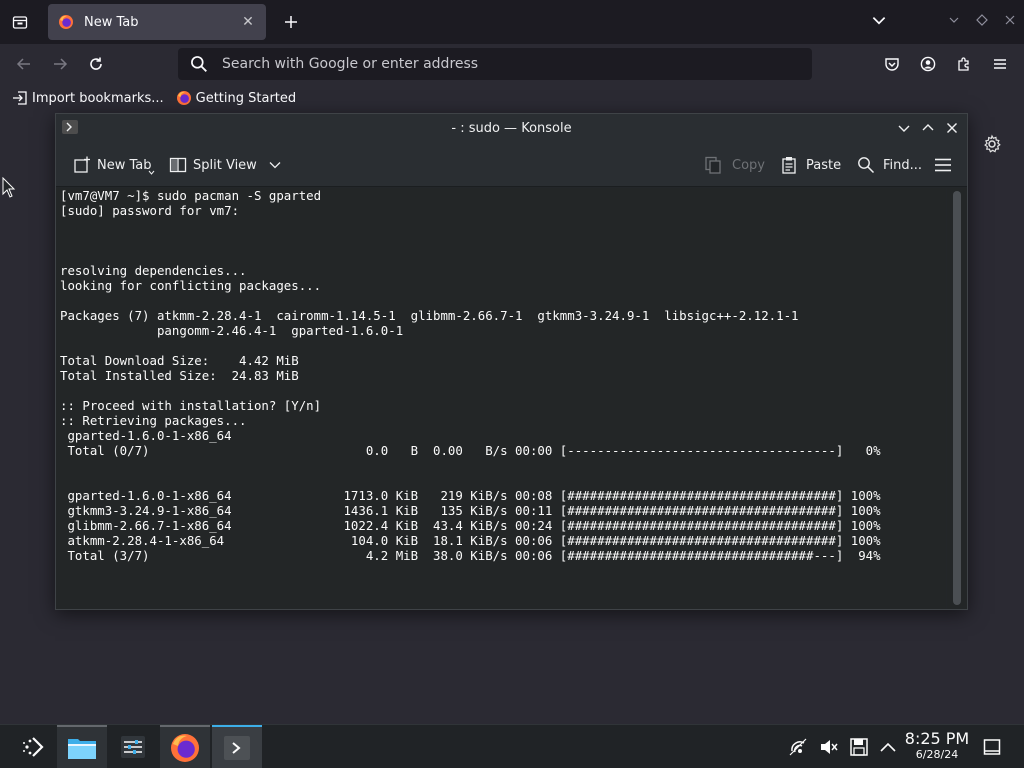 The width and height of the screenshot is (1024, 768). Describe the element at coordinates (992, 747) in the screenshot. I see `show-desktop-icon` at that location.